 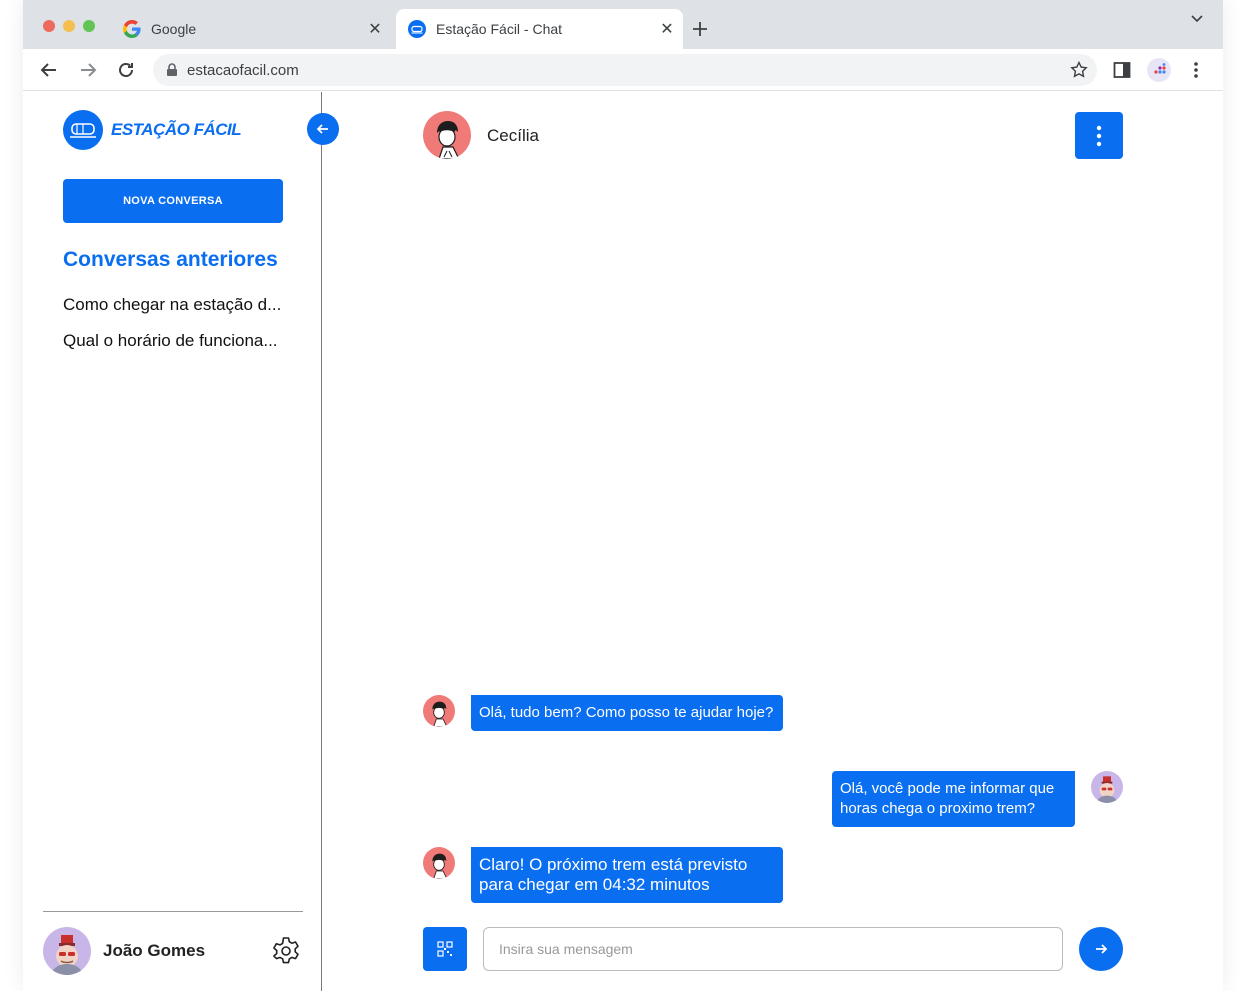 I want to click on tab-title: Estação Fácil - Chat, so click(x=499, y=29).